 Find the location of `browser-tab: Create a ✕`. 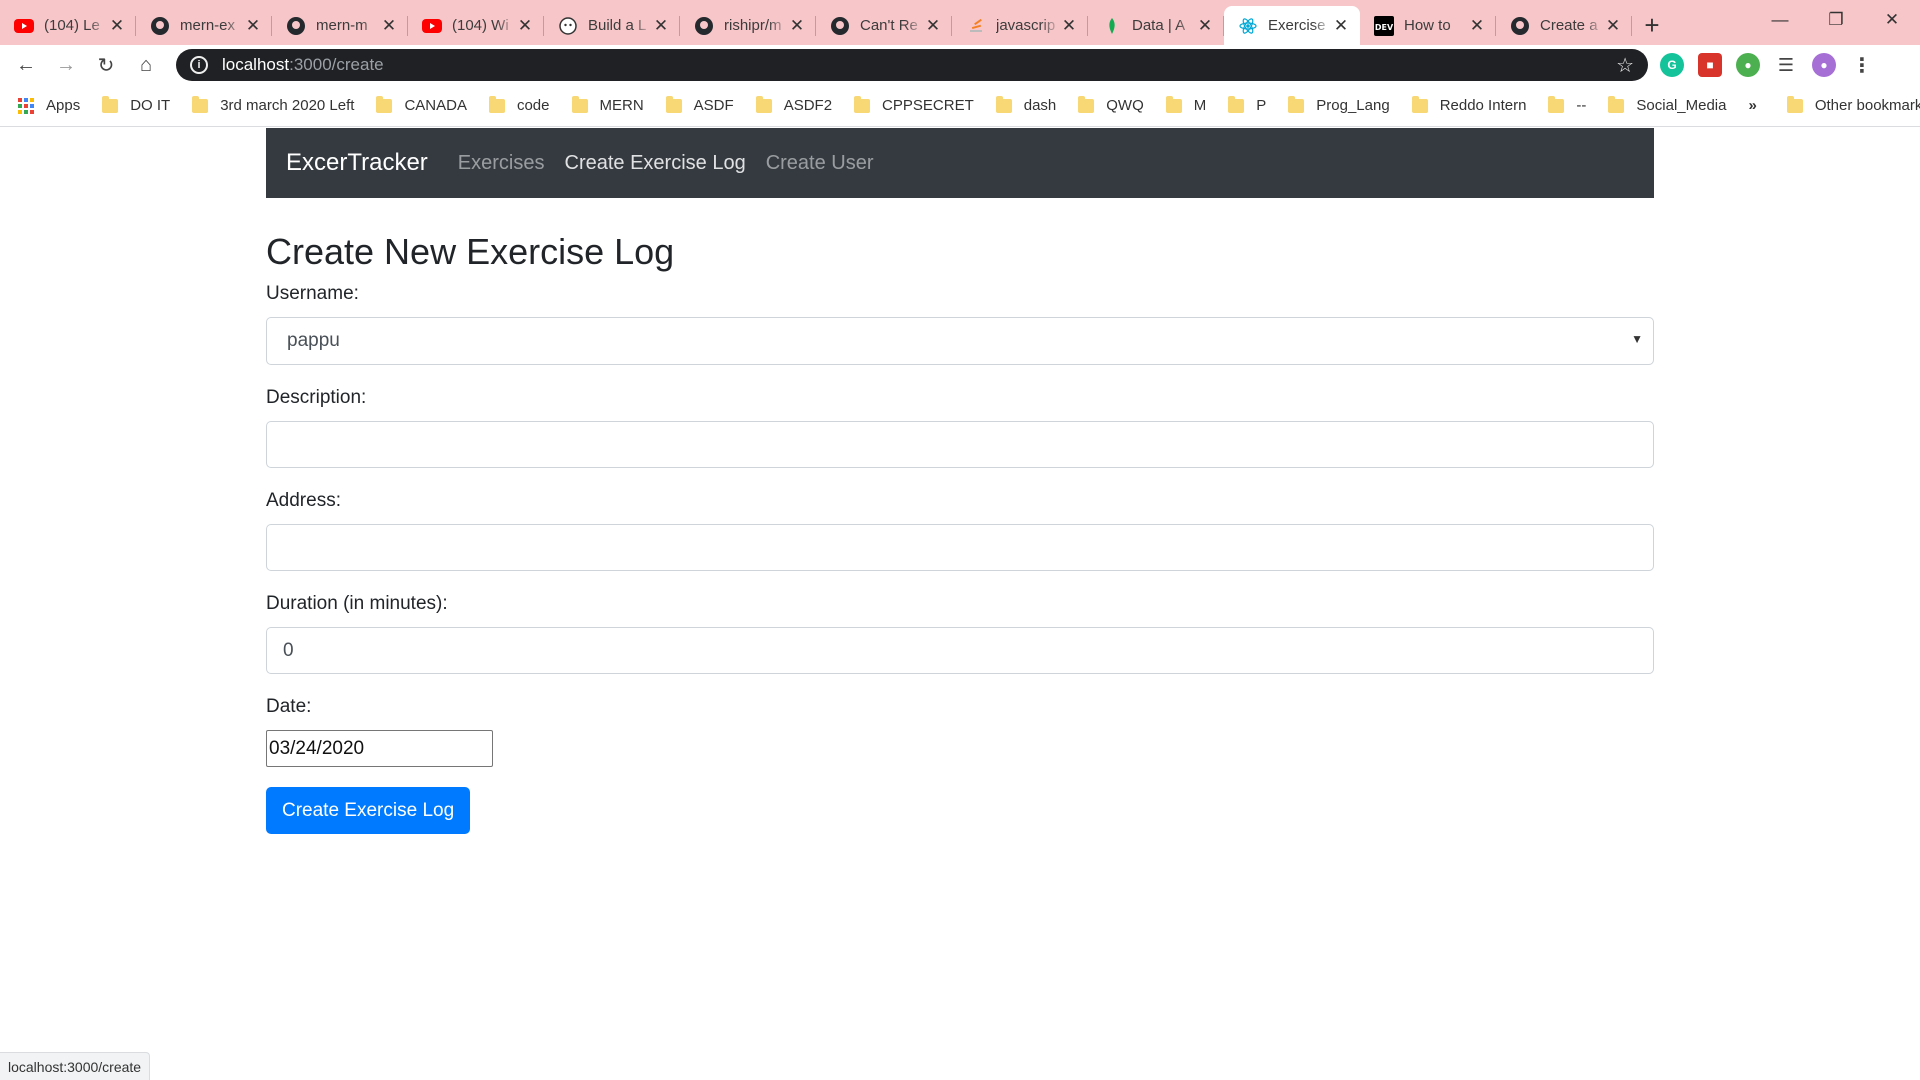

browser-tab: Create a ✕ is located at coordinates (1564, 25).